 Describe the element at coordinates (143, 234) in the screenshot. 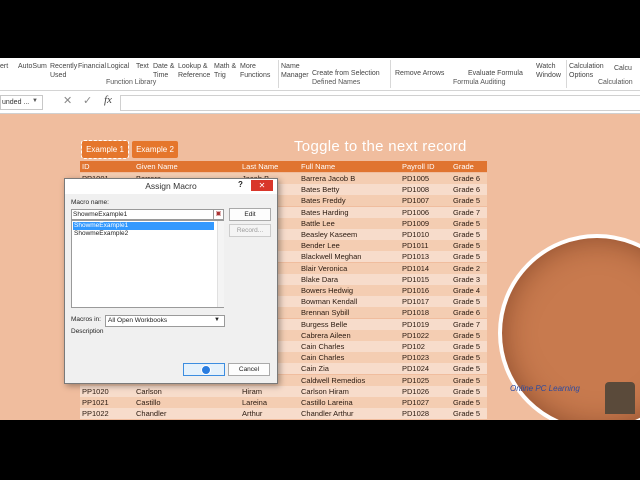

I see `list-item: ShowmeExample2` at that location.